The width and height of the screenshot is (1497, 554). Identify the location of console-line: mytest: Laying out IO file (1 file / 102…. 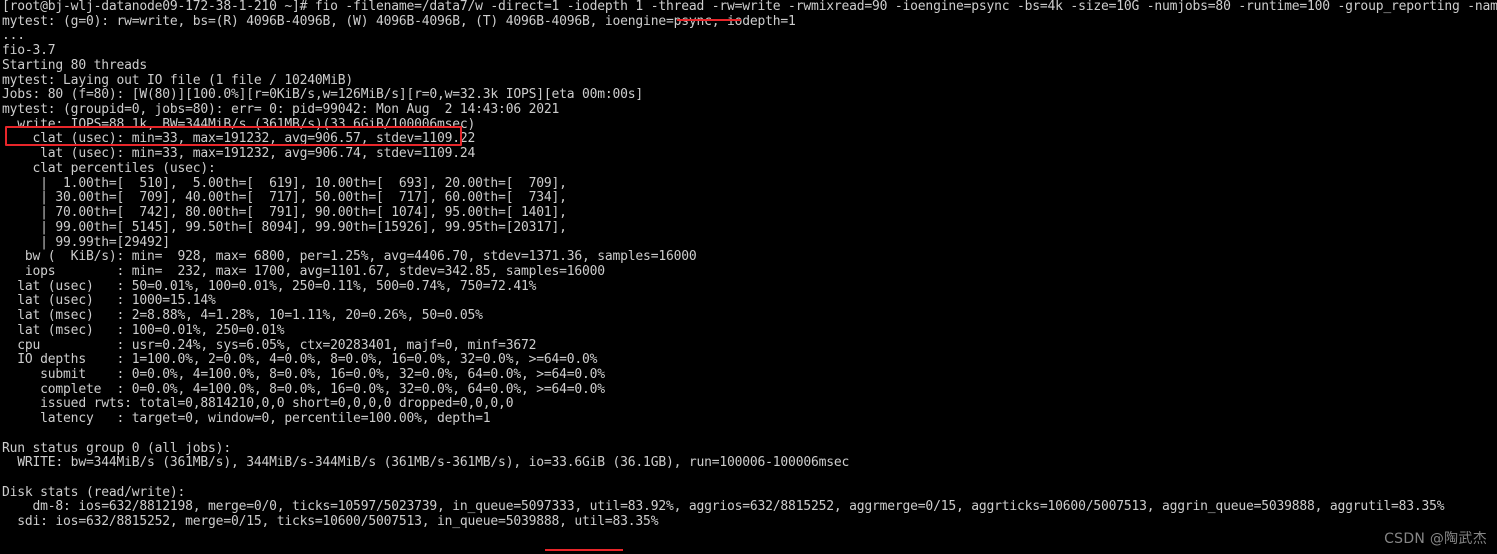
(178, 80).